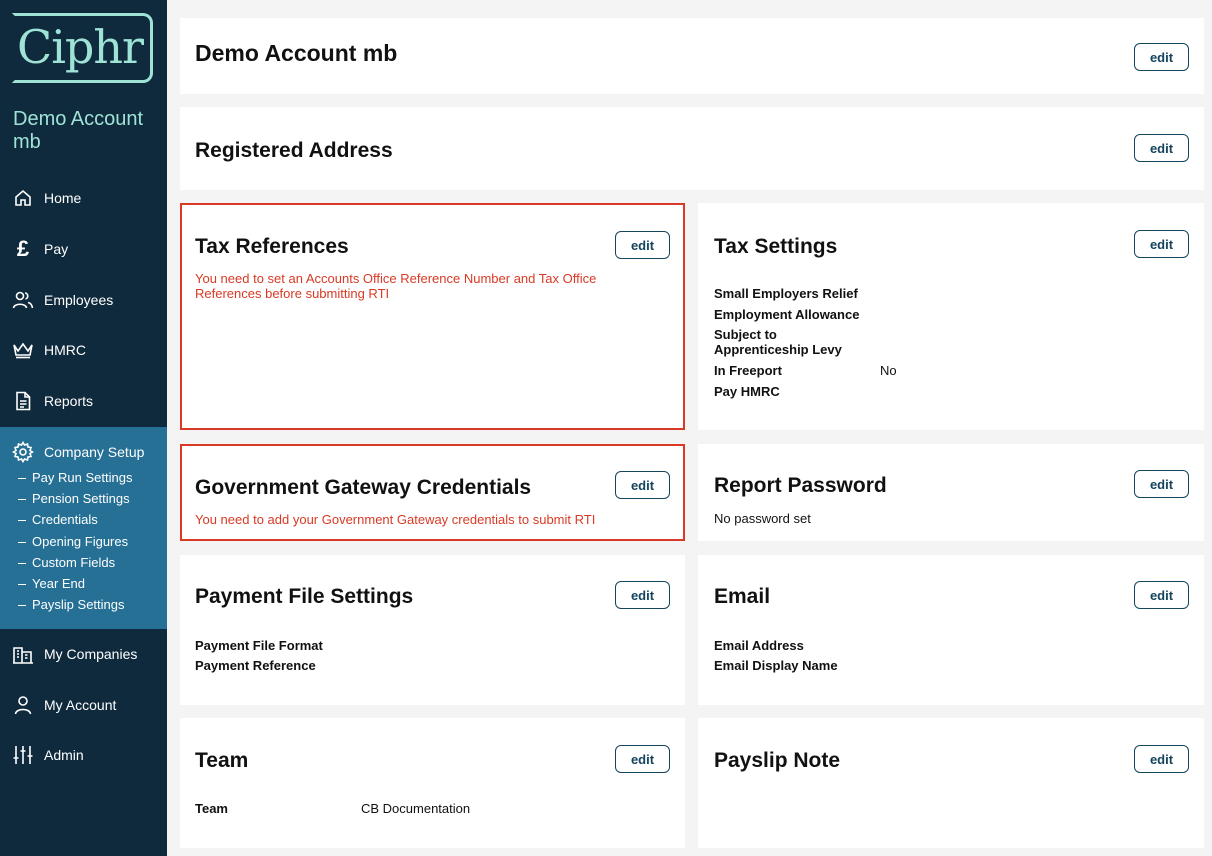 This screenshot has width=1212, height=856. What do you see at coordinates (951, 492) in the screenshot?
I see `report-password-card: Report Password edit No password set` at bounding box center [951, 492].